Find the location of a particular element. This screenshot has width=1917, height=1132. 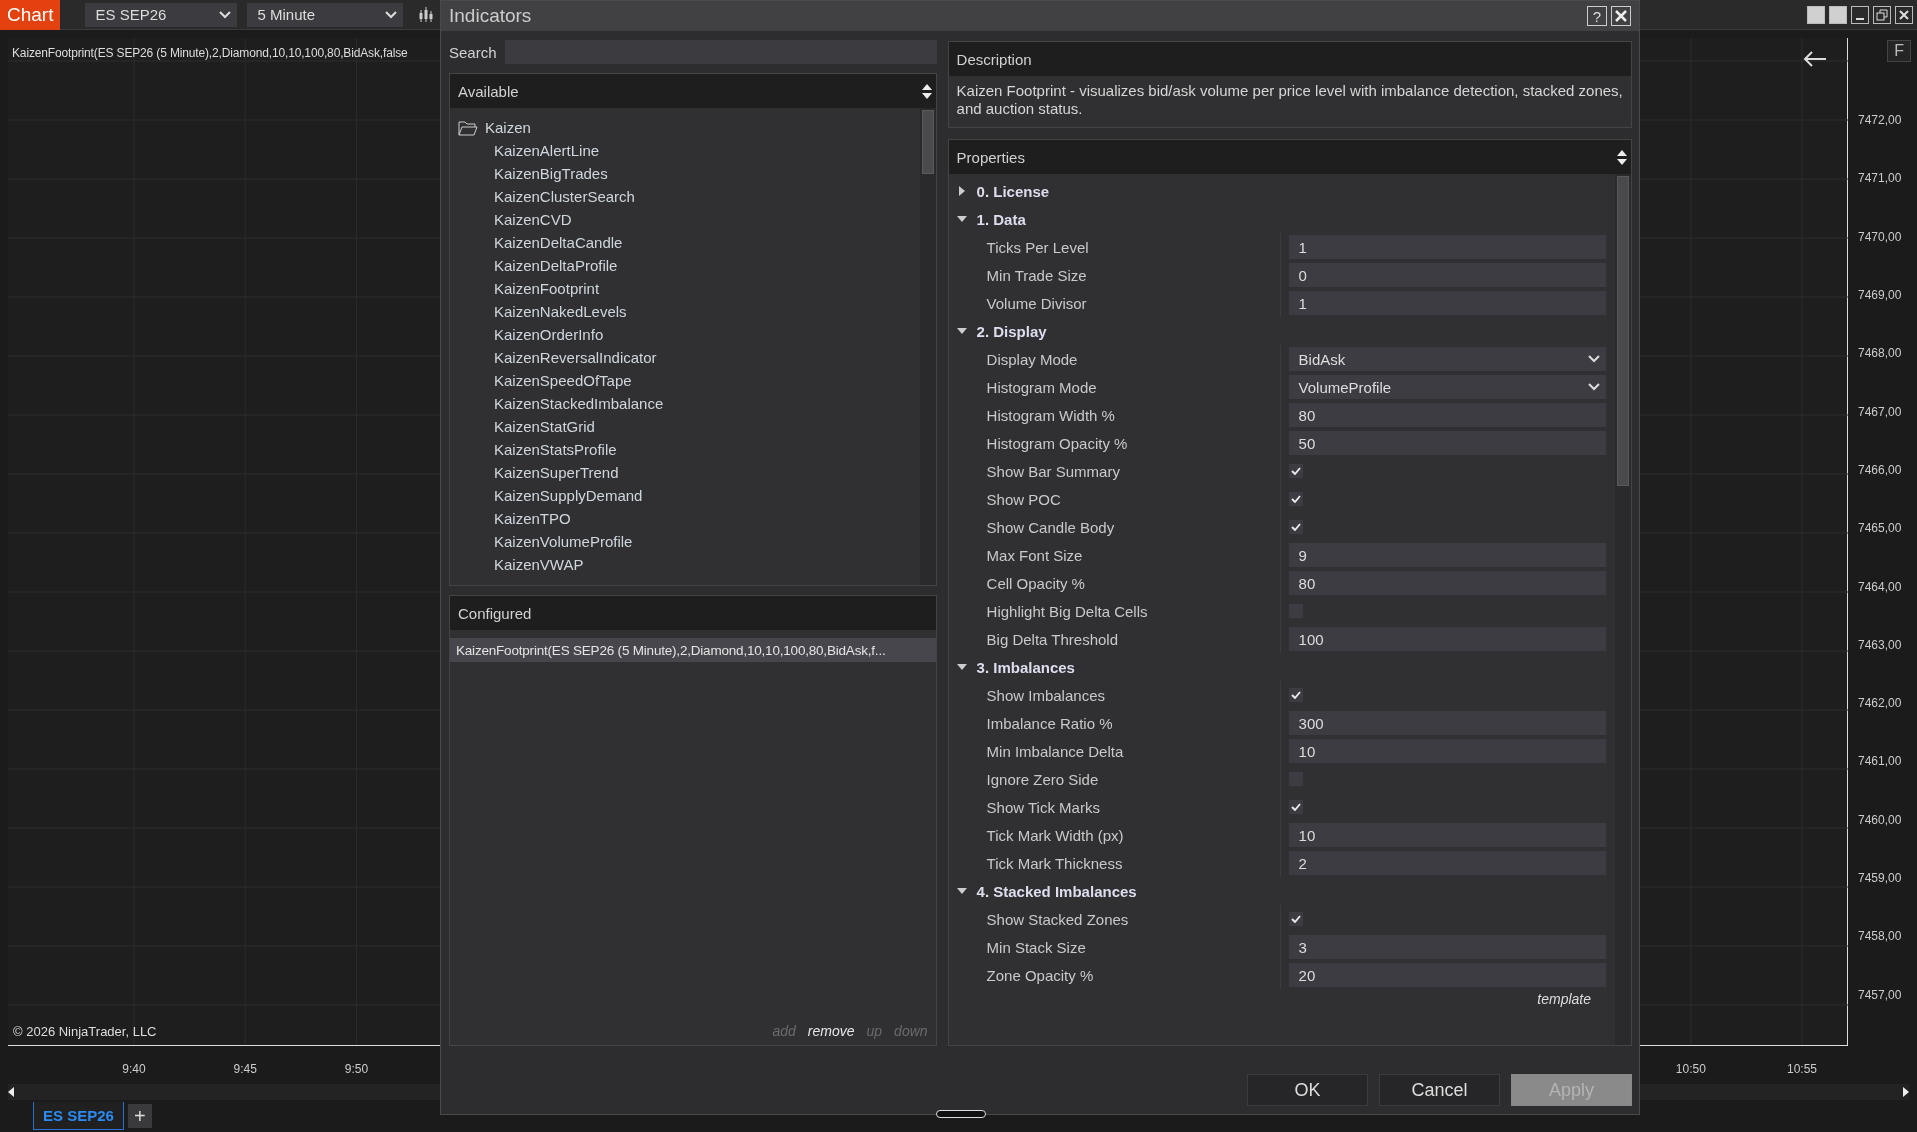

indicator-item: KaizenReversalIndicator is located at coordinates (575, 357).